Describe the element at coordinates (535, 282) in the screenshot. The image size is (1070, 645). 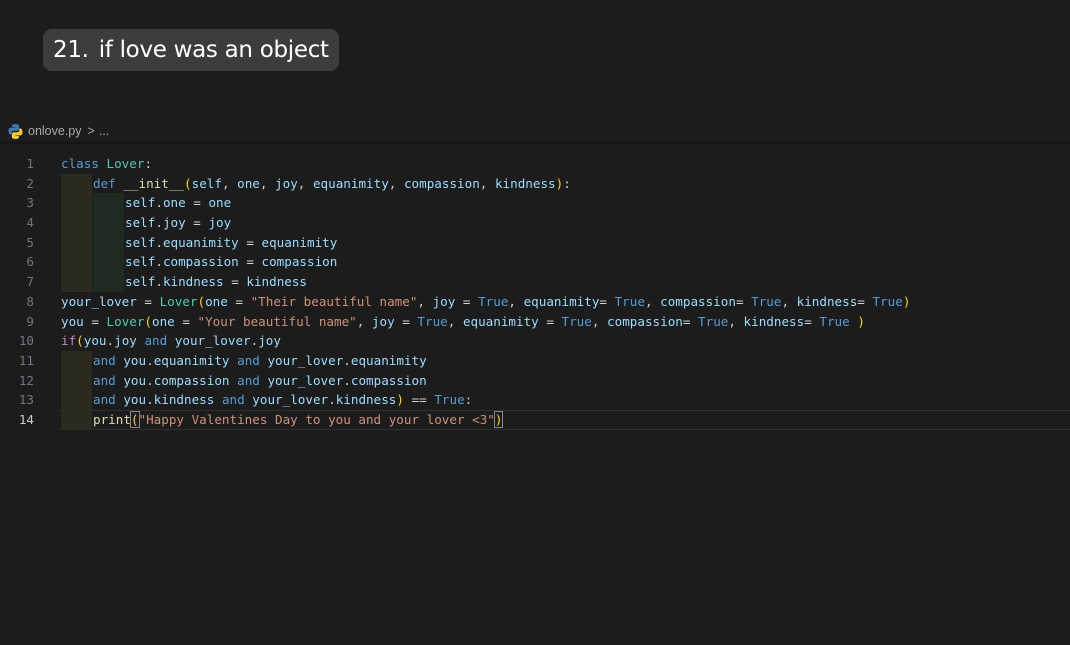
I see `code-line: 7 self.kindness = kindness` at that location.